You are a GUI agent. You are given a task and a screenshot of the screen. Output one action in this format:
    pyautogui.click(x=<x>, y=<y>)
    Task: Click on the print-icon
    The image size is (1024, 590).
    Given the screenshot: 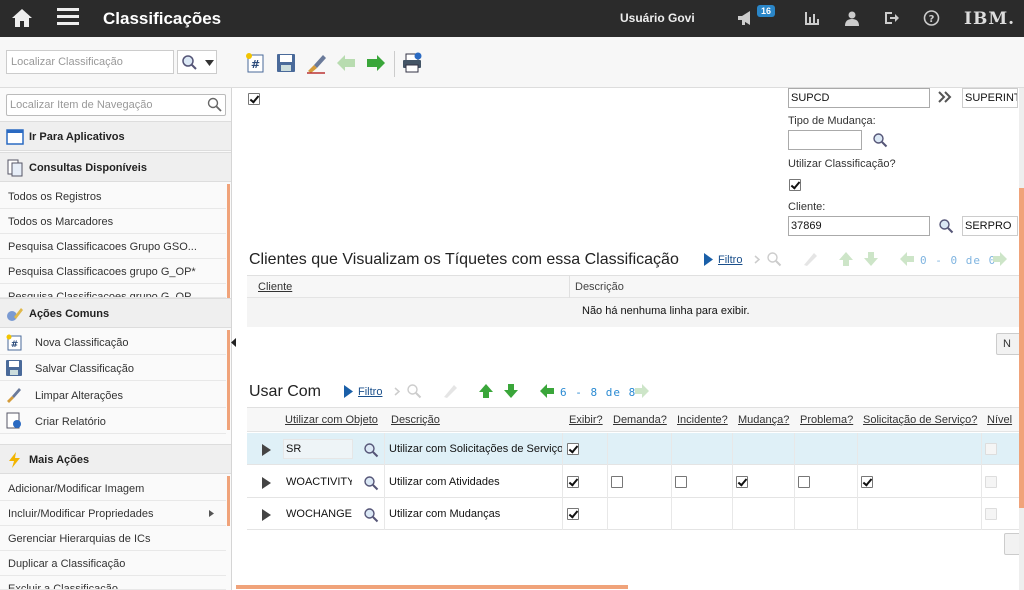 What is the action you would take?
    pyautogui.click(x=412, y=63)
    